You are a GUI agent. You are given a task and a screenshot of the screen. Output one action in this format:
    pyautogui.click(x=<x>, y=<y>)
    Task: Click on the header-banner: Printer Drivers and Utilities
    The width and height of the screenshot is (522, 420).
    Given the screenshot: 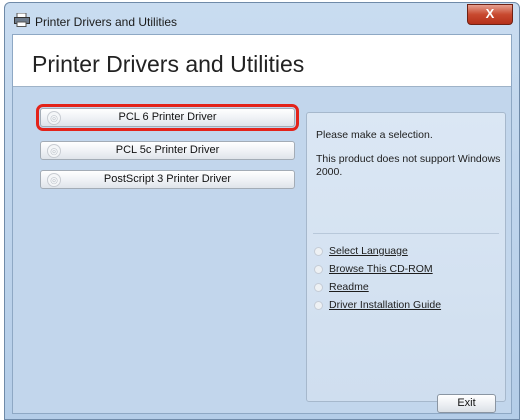 What is the action you would take?
    pyautogui.click(x=262, y=61)
    